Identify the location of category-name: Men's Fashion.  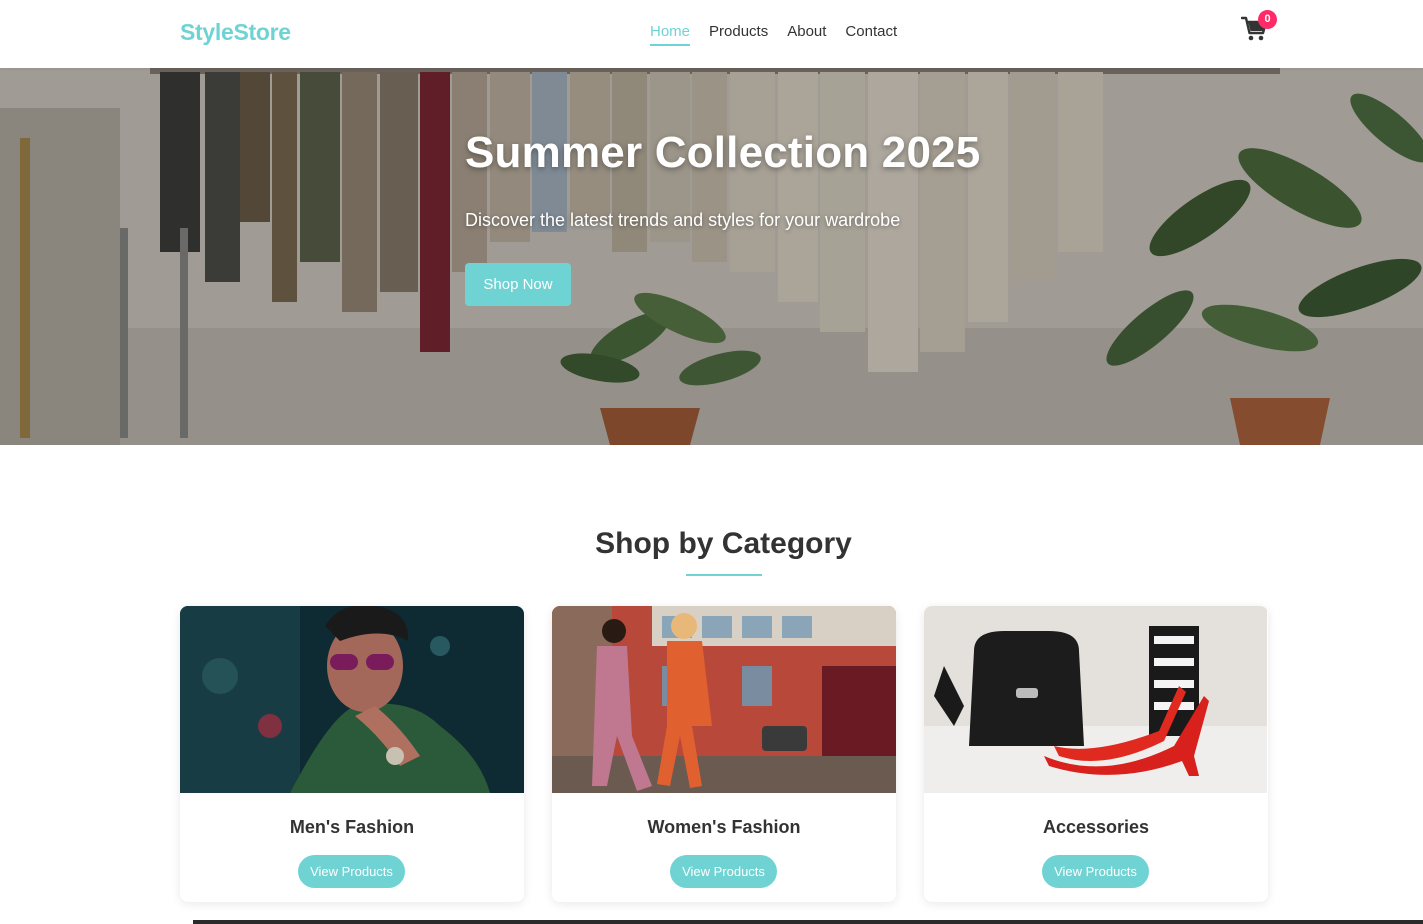
(352, 827).